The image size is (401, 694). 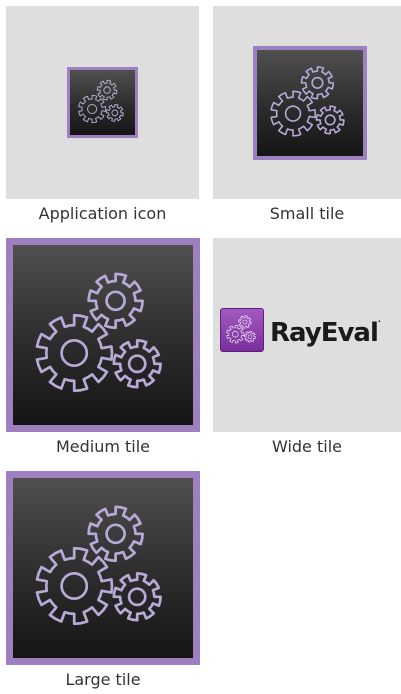 What do you see at coordinates (103, 679) in the screenshot?
I see `large-tile-caption: Large tile` at bounding box center [103, 679].